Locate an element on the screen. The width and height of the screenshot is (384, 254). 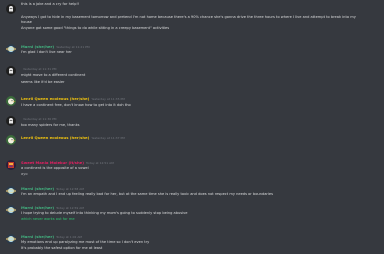
timestamp: Yesterday at 11:36 PM is located at coordinates (40, 119).